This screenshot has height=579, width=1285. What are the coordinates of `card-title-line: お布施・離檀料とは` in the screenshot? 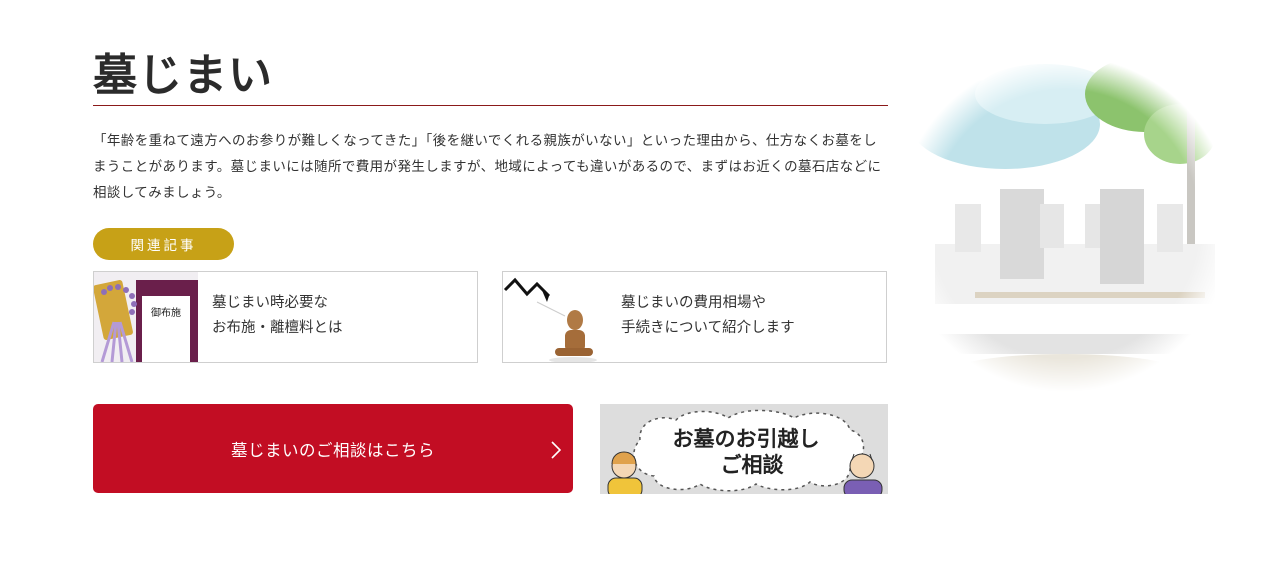 It's located at (277, 328).